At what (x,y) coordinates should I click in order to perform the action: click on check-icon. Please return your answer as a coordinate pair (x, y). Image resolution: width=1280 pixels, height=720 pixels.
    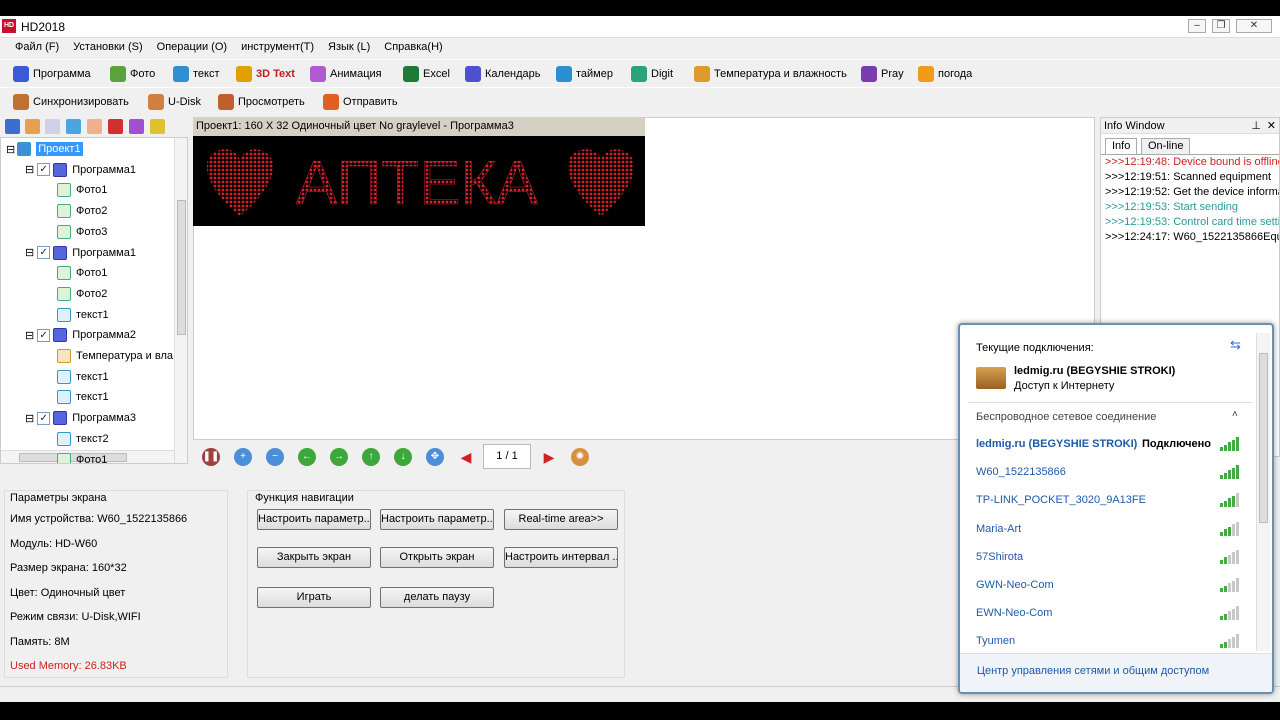
    Looking at the image, I should click on (136, 126).